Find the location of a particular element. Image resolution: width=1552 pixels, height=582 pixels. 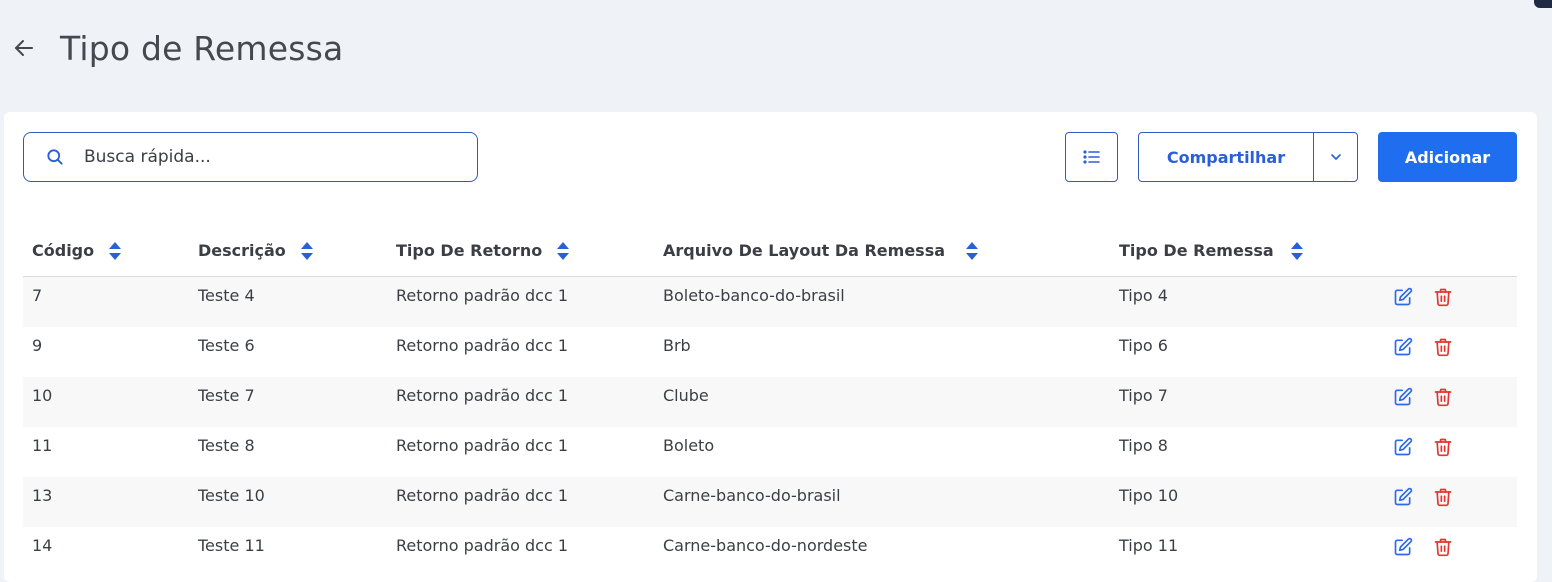

cell-tipo-de-remessa: Tipo 8 is located at coordinates (1143, 445).